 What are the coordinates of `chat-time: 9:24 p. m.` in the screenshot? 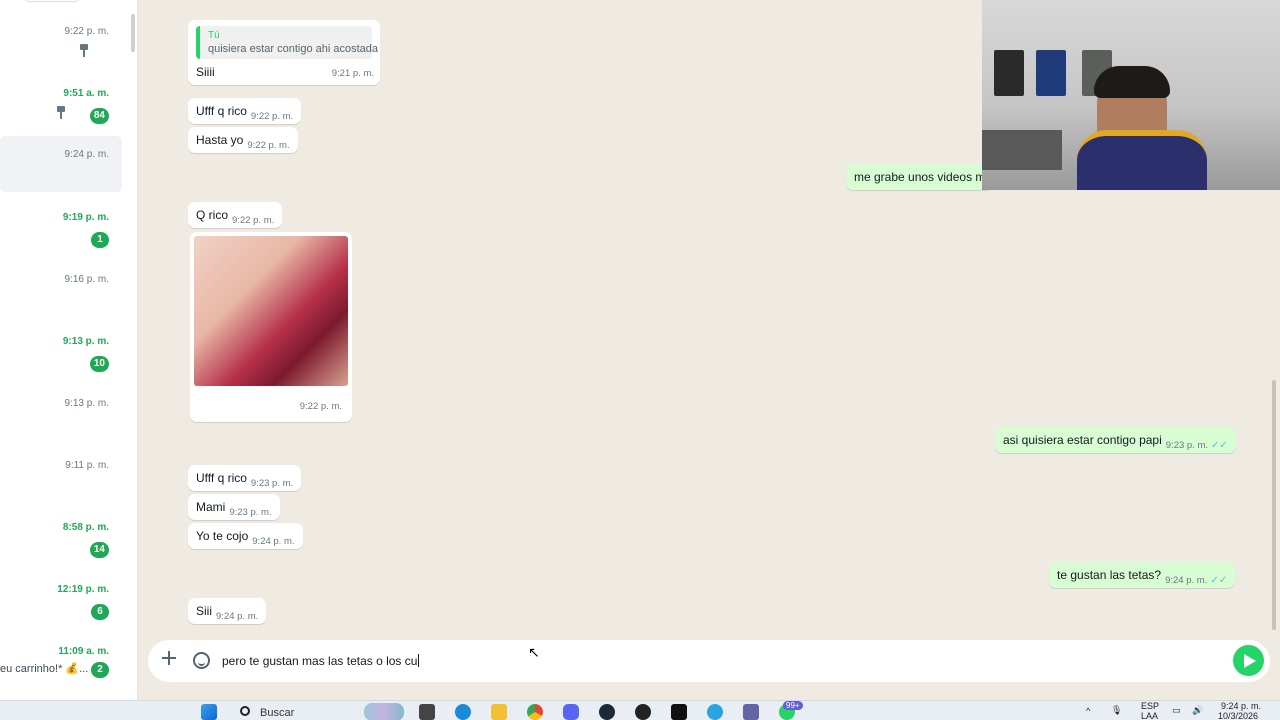 It's located at (86, 154).